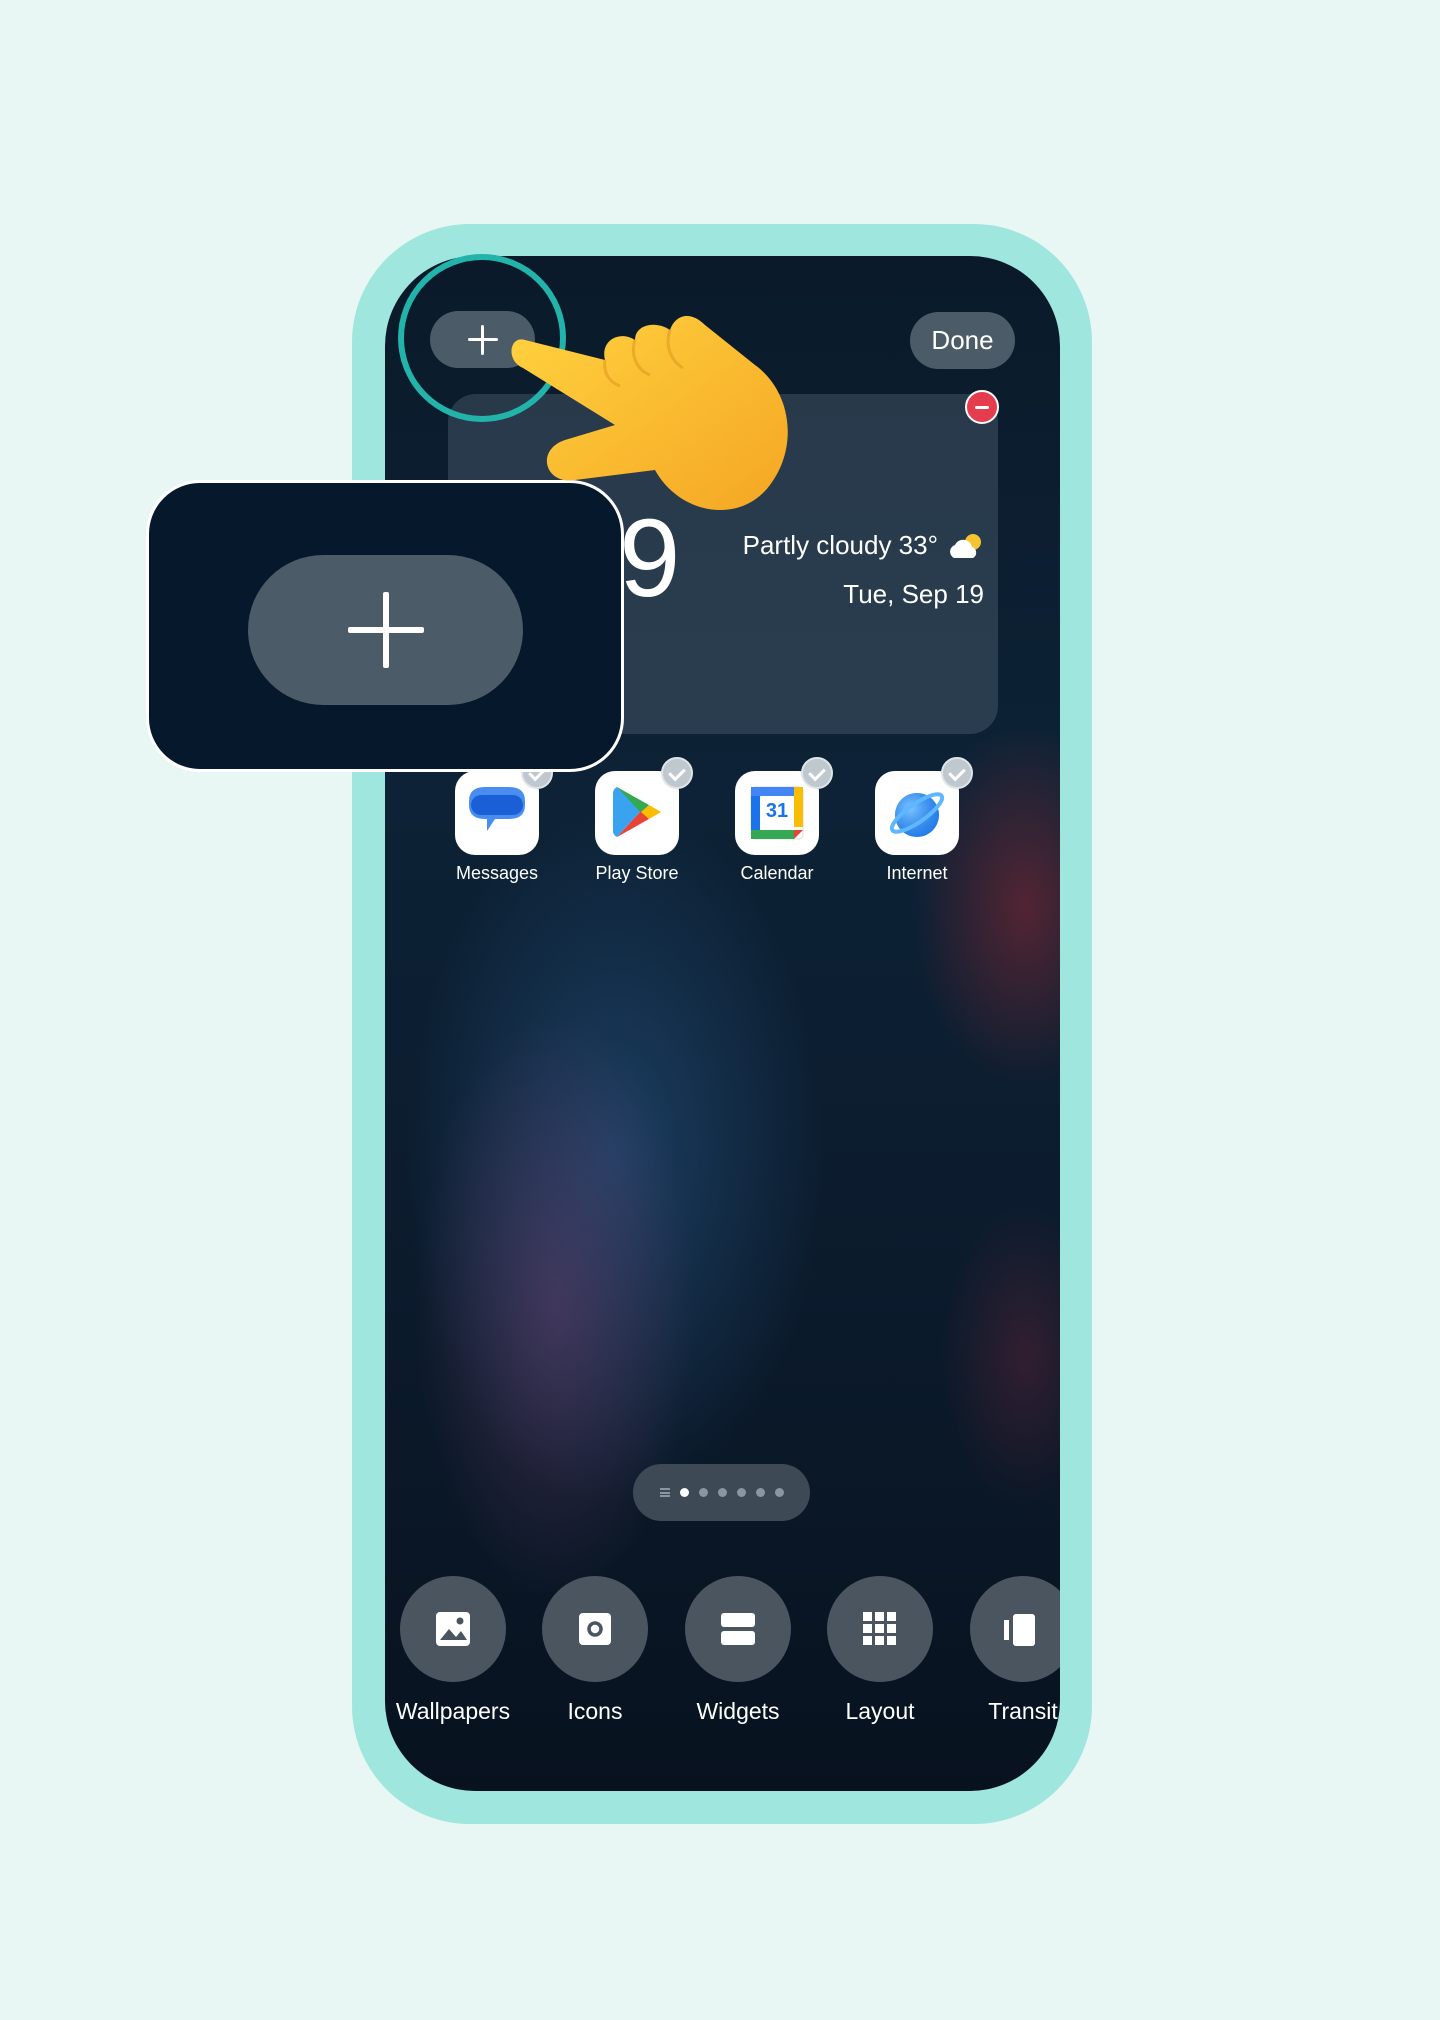  What do you see at coordinates (664, 1492) in the screenshot?
I see `page-list-icon` at bounding box center [664, 1492].